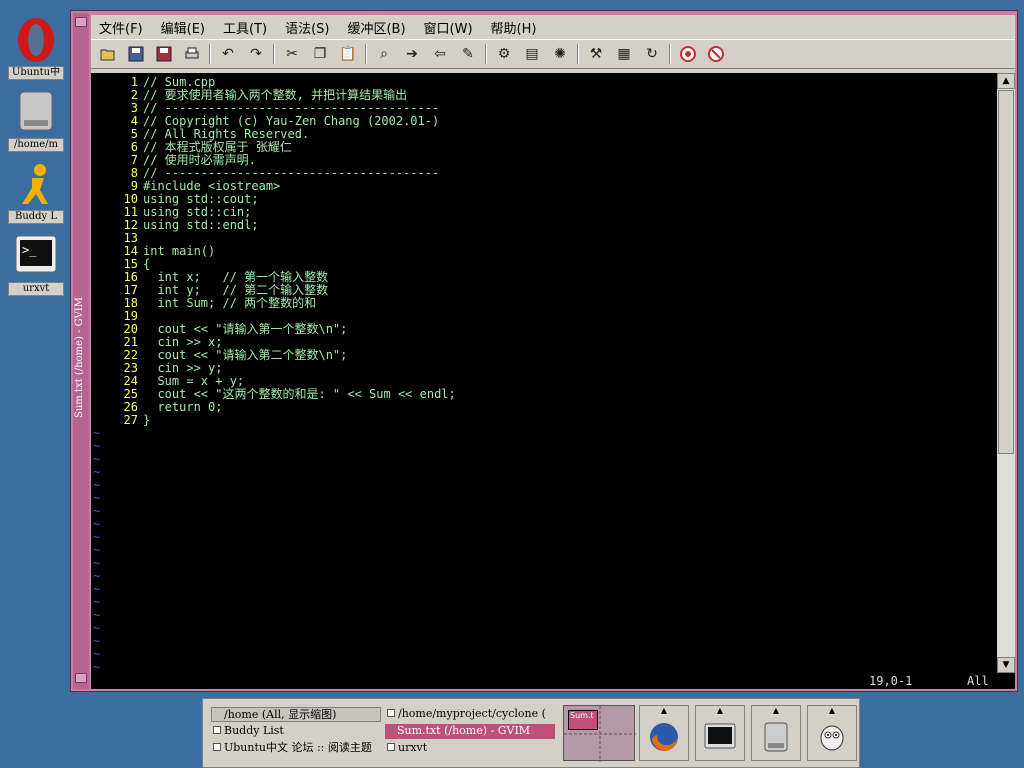 The width and height of the screenshot is (1024, 768). Describe the element at coordinates (504, 54) in the screenshot. I see `load-session-icon: ⚙` at that location.